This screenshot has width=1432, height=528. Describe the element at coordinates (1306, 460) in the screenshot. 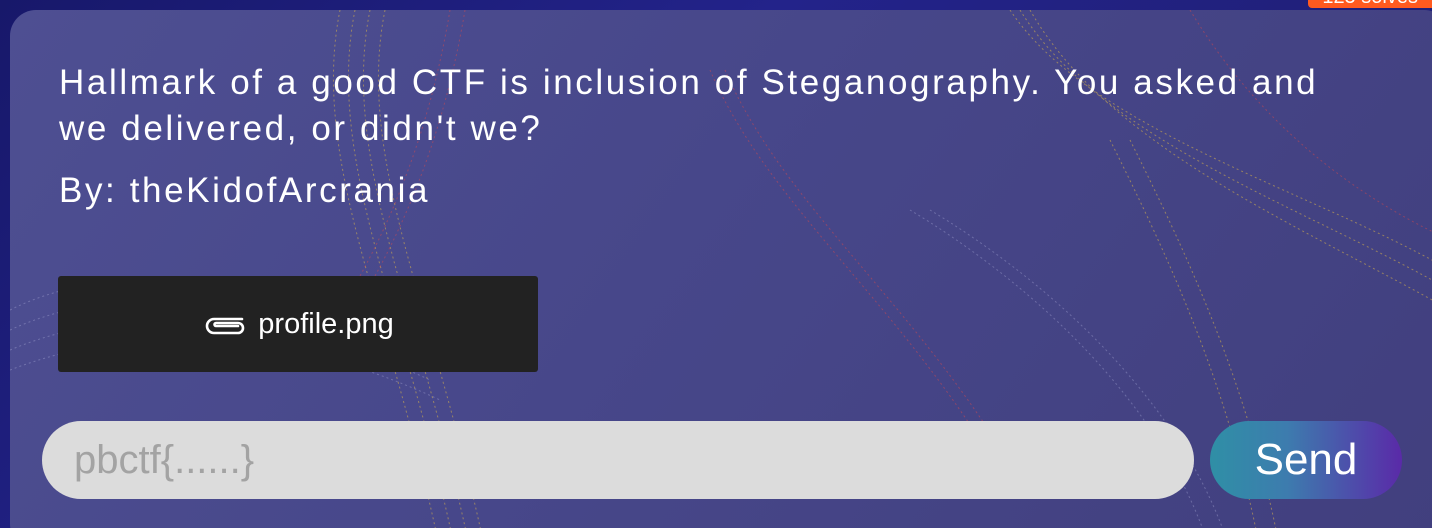

I see `send-button: Send` at that location.